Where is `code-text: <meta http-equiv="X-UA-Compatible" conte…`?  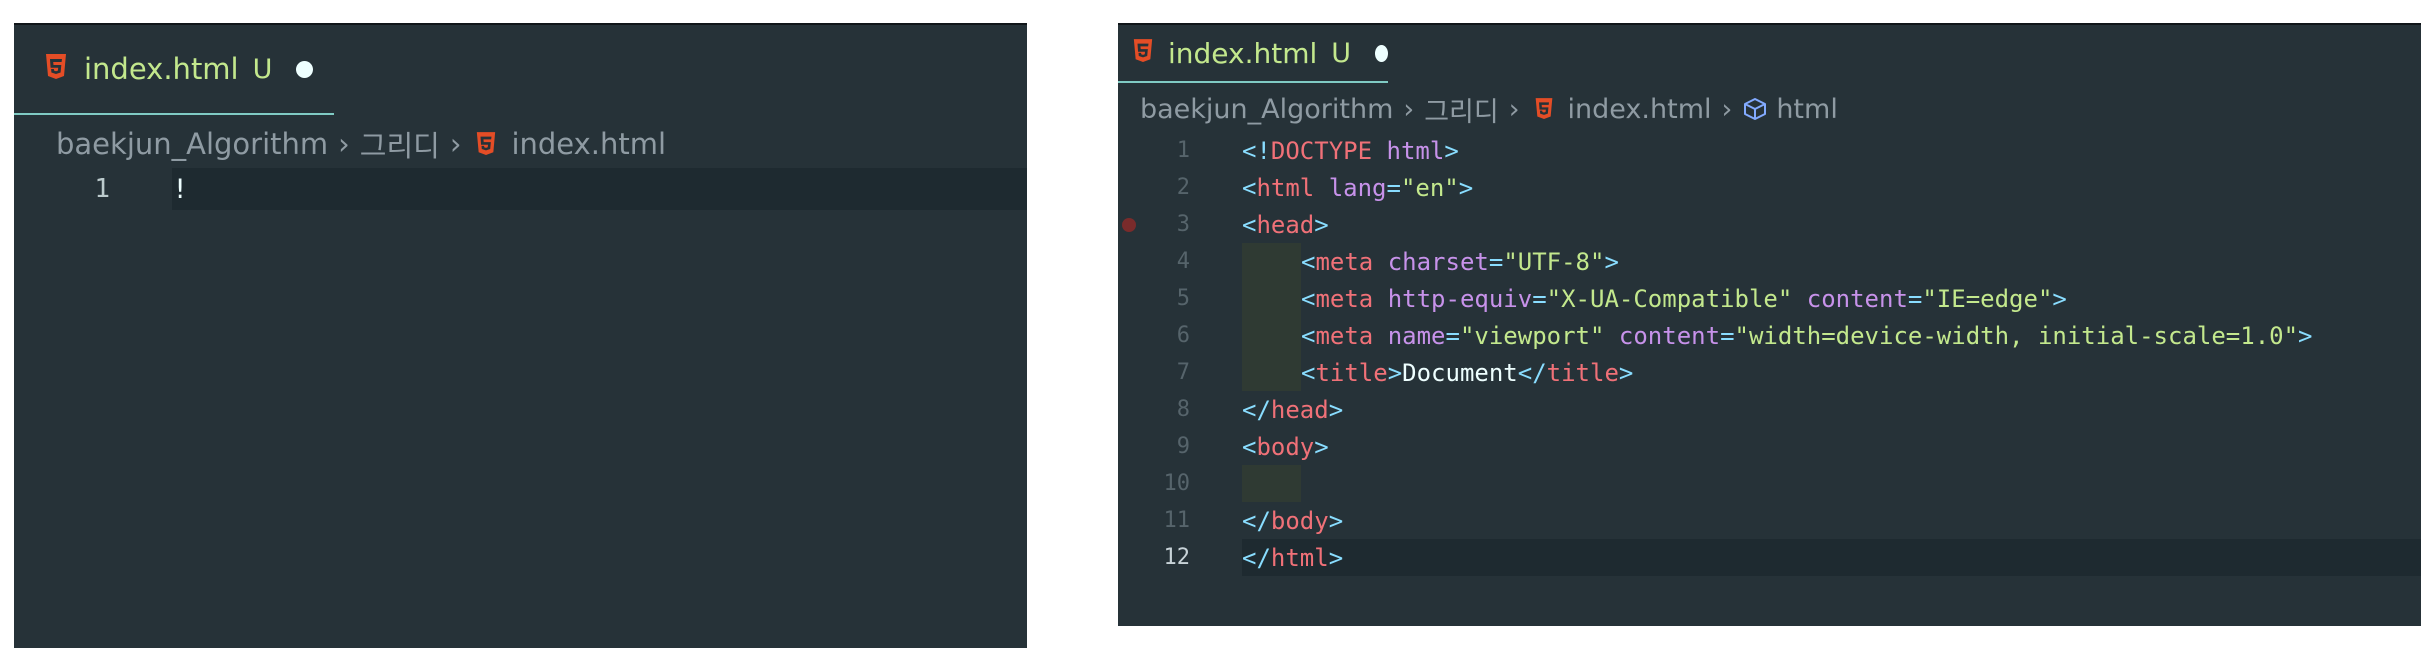 code-text: <meta http-equiv="X-UA-Compatible" conte… is located at coordinates (1684, 299).